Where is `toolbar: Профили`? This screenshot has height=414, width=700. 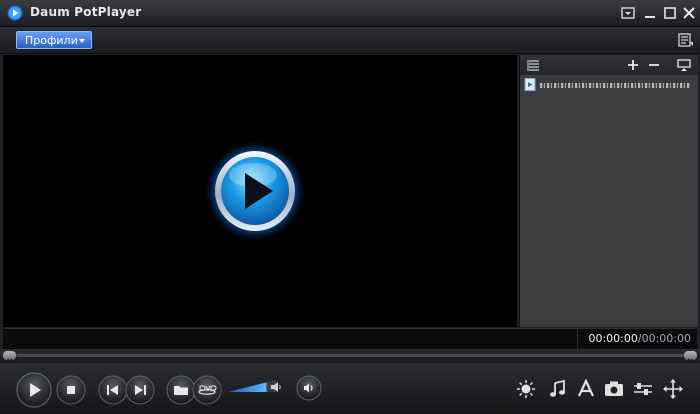
toolbar: Профили is located at coordinates (350, 40).